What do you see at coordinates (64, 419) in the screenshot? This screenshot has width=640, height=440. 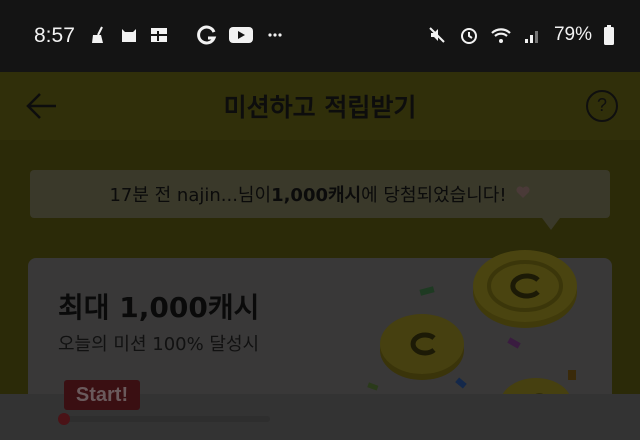 I see `progress-start-dot` at bounding box center [64, 419].